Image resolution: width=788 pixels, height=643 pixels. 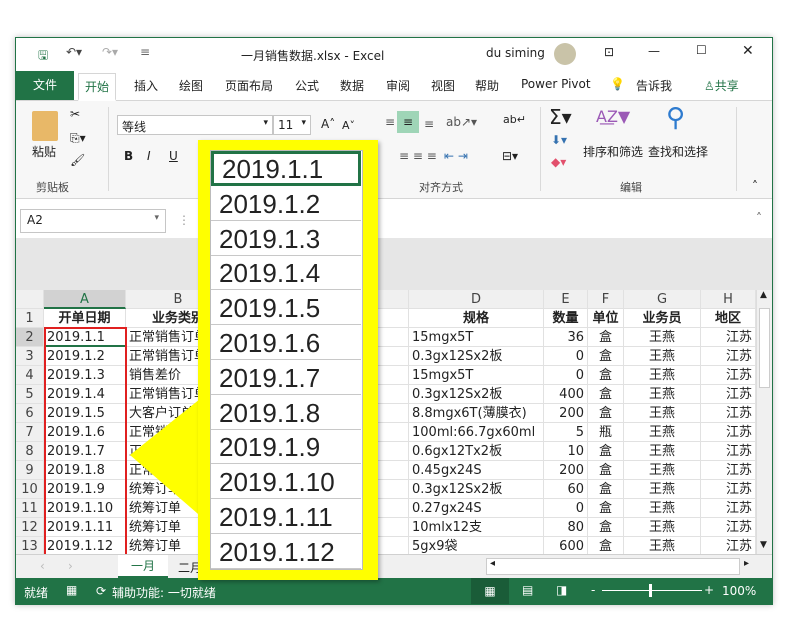 I want to click on zoomed-date-cell: 2019.1.6, so click(x=286, y=342).